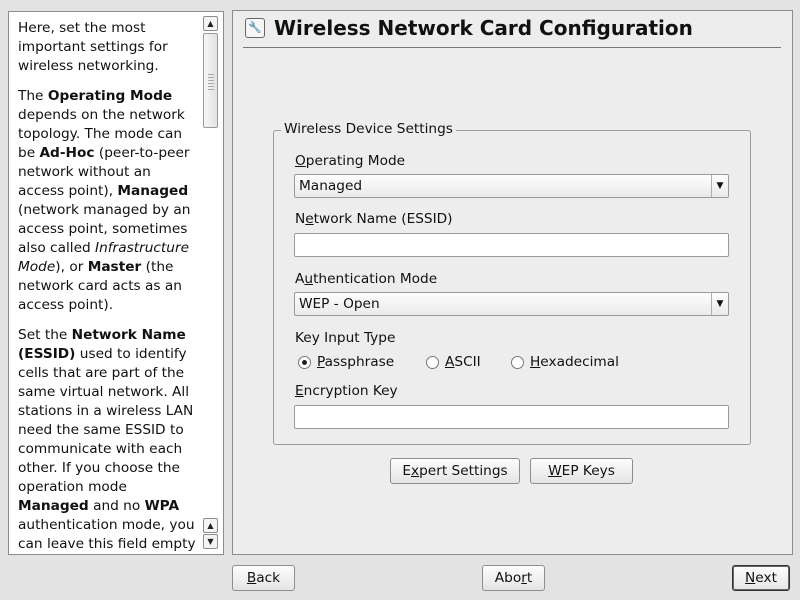 The width and height of the screenshot is (800, 600). Describe the element at coordinates (415, 471) in the screenshot. I see `mnemonic: x` at that location.